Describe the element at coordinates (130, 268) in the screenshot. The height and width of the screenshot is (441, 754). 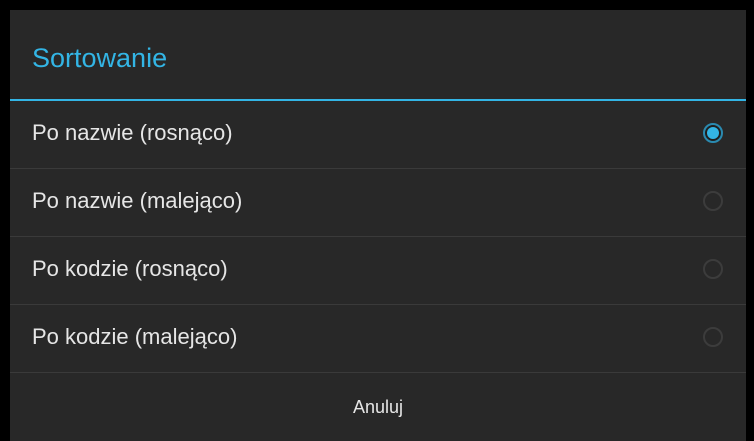
I see `sort-option-label: Po kodzie (rosnąco)` at that location.